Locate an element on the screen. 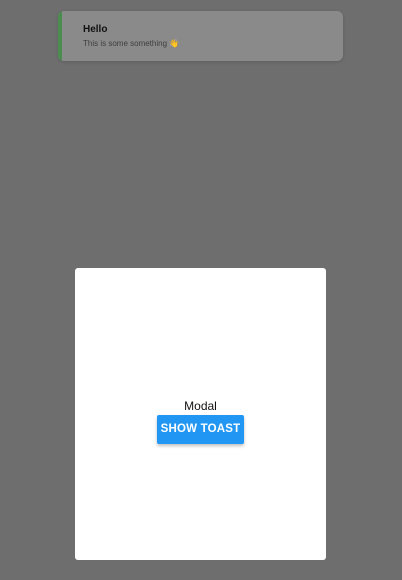 This screenshot has width=402, height=580. toast-accent-bar is located at coordinates (60, 36).